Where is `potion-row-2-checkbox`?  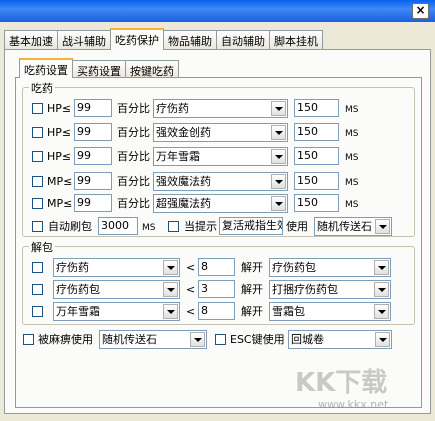
potion-row-2-checkbox is located at coordinates (37, 132).